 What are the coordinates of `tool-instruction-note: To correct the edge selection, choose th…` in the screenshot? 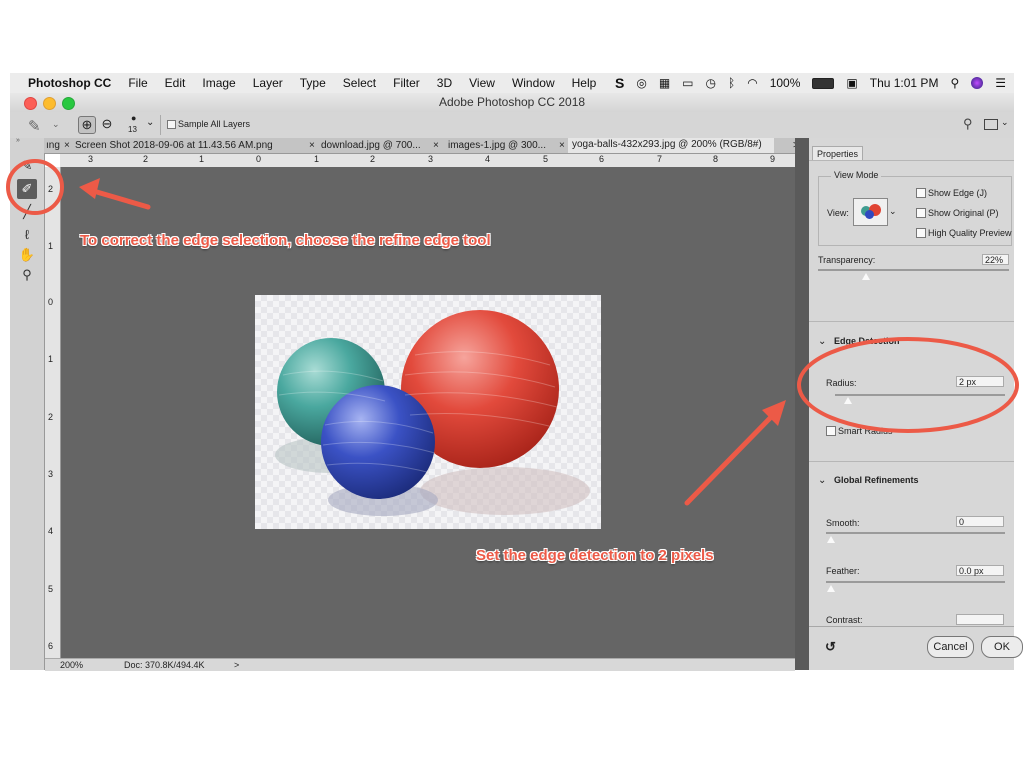 It's located at (285, 240).